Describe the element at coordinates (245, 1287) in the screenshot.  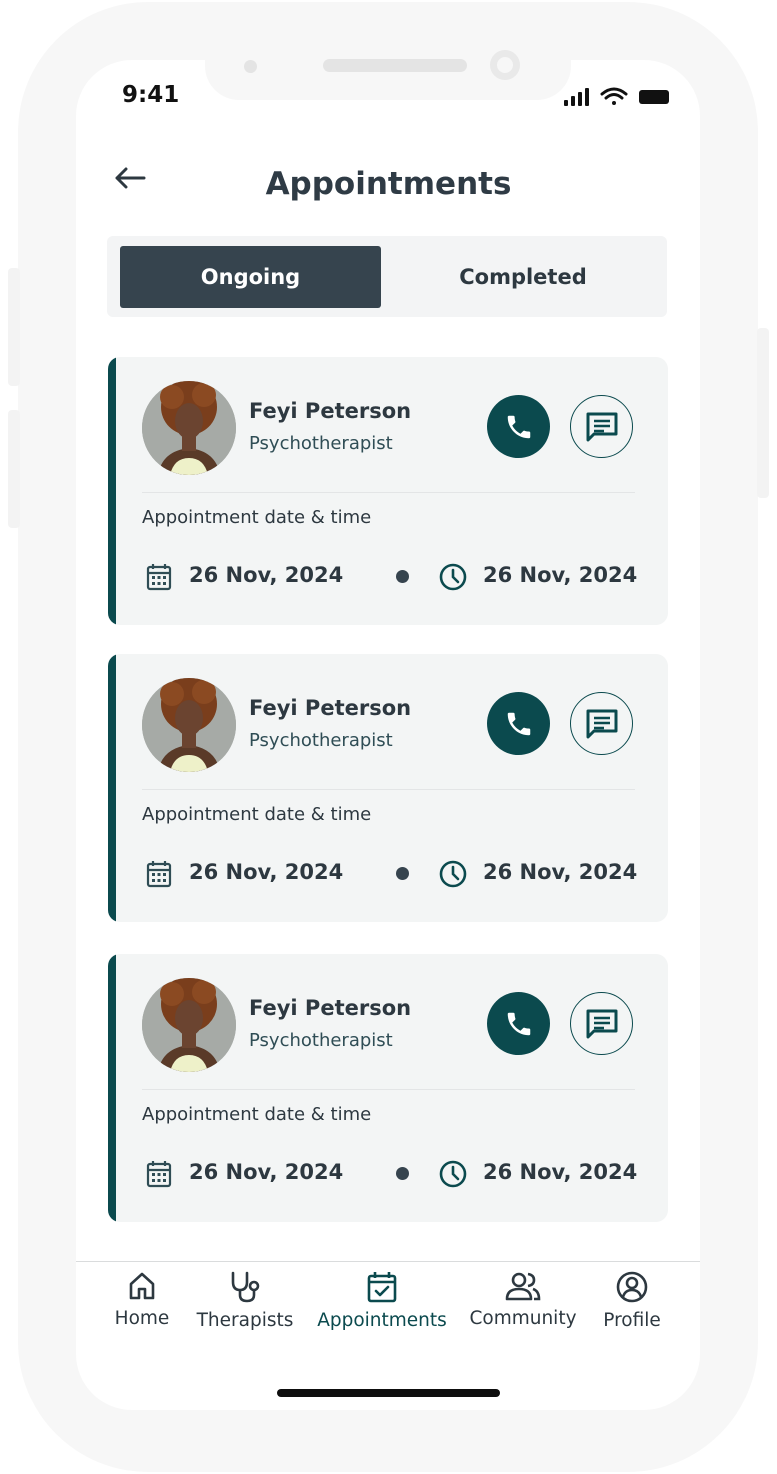
I see `stethoscope-icon` at that location.